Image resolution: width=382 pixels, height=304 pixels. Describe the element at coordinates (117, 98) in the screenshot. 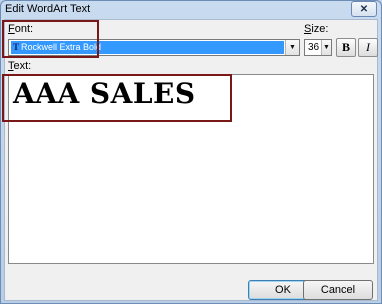

I see `text-highlight-box` at that location.